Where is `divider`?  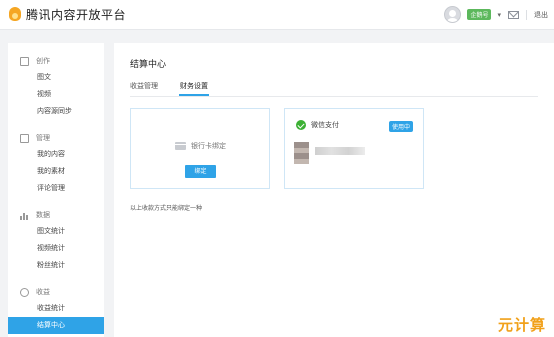
divider is located at coordinates (526, 14).